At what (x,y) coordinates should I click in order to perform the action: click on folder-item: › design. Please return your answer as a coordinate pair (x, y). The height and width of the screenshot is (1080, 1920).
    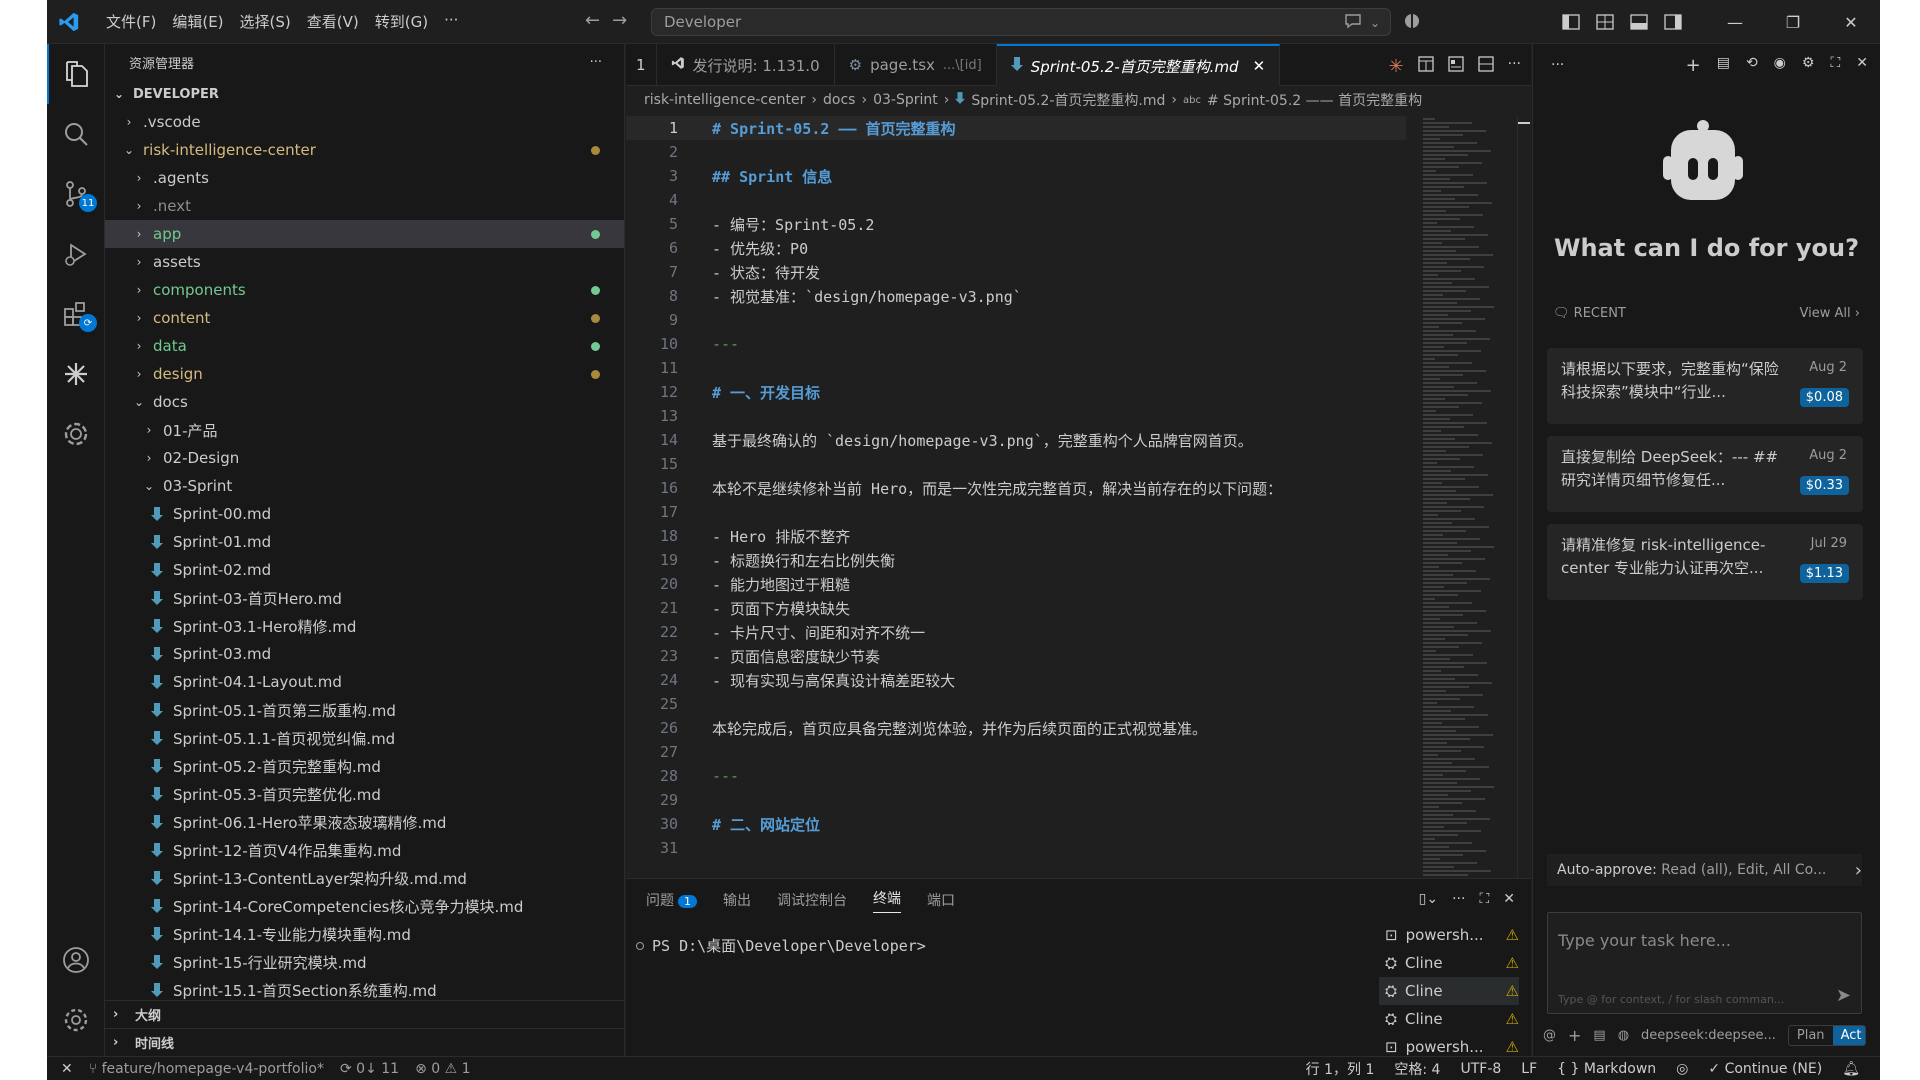
    Looking at the image, I should click on (364, 374).